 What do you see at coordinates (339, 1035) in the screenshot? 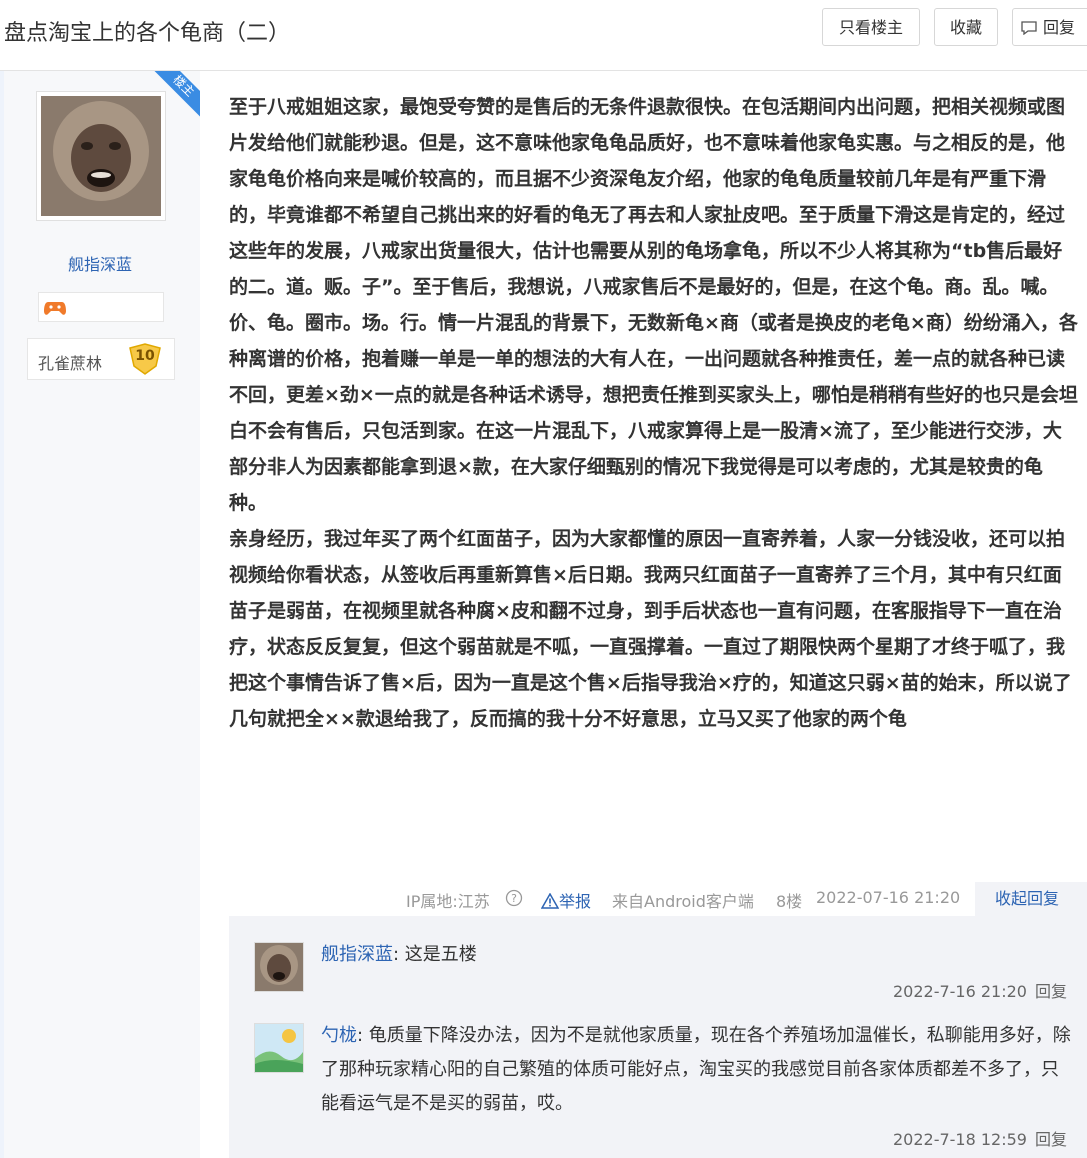
I see `comment-user: 勺栊` at bounding box center [339, 1035].